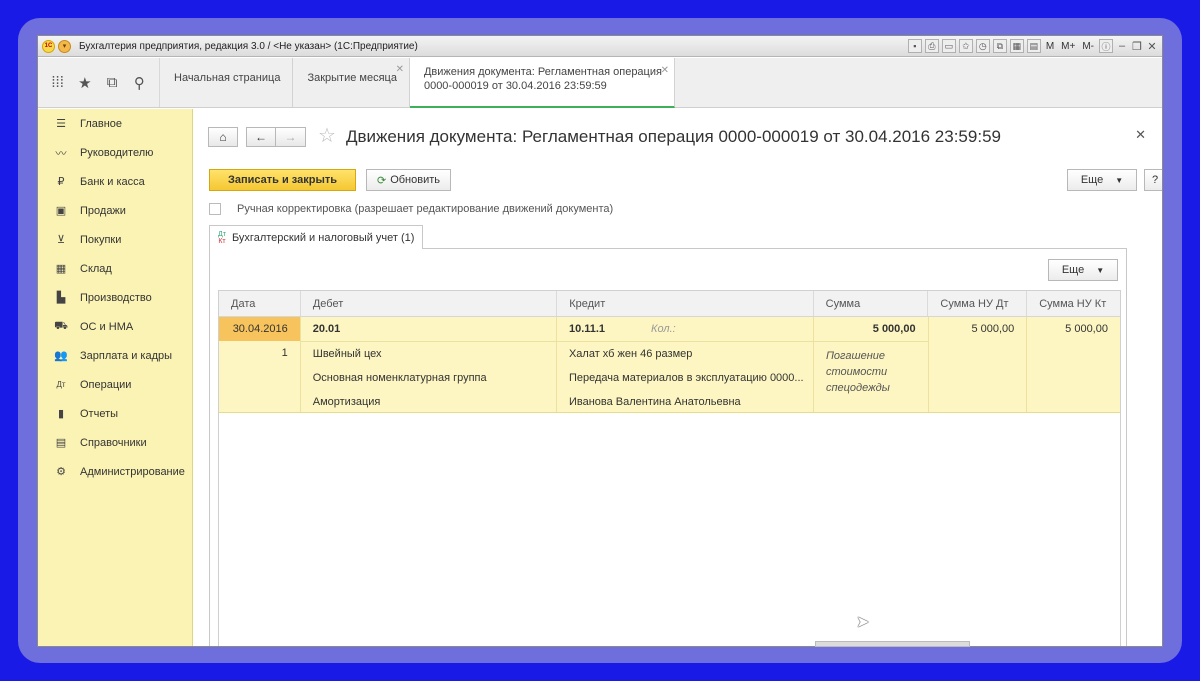  I want to click on sum-nu-dt-value: 5 000,00, so click(993, 329).